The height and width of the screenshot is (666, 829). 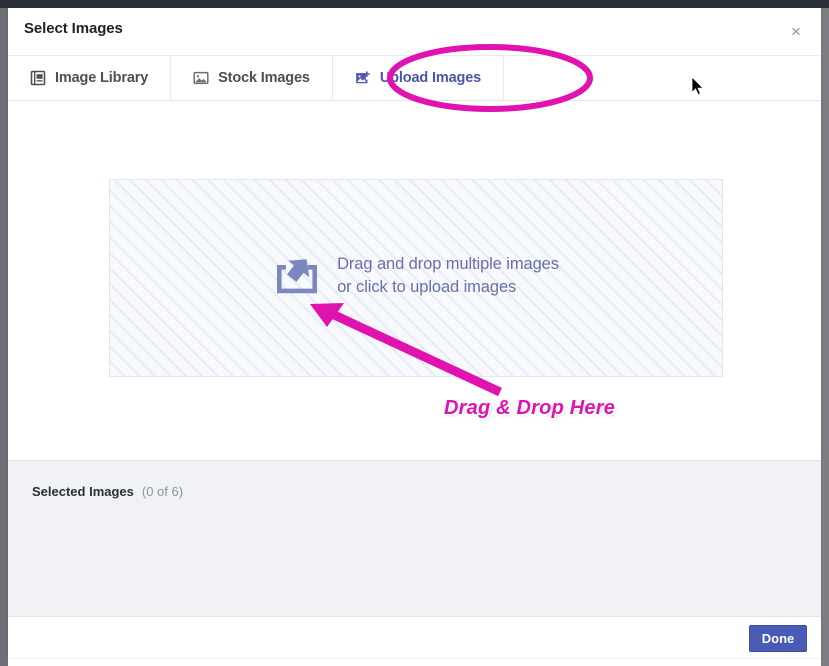 I want to click on tab-upload-images: Upload Images, so click(x=419, y=78).